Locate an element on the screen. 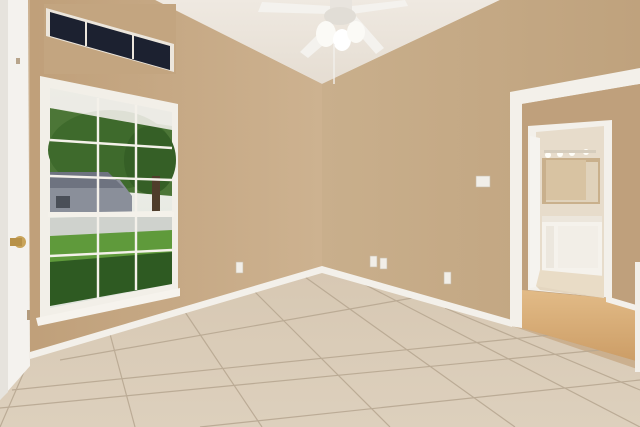 This screenshot has height=427, width=640. doorway is located at coordinates (575, 215).